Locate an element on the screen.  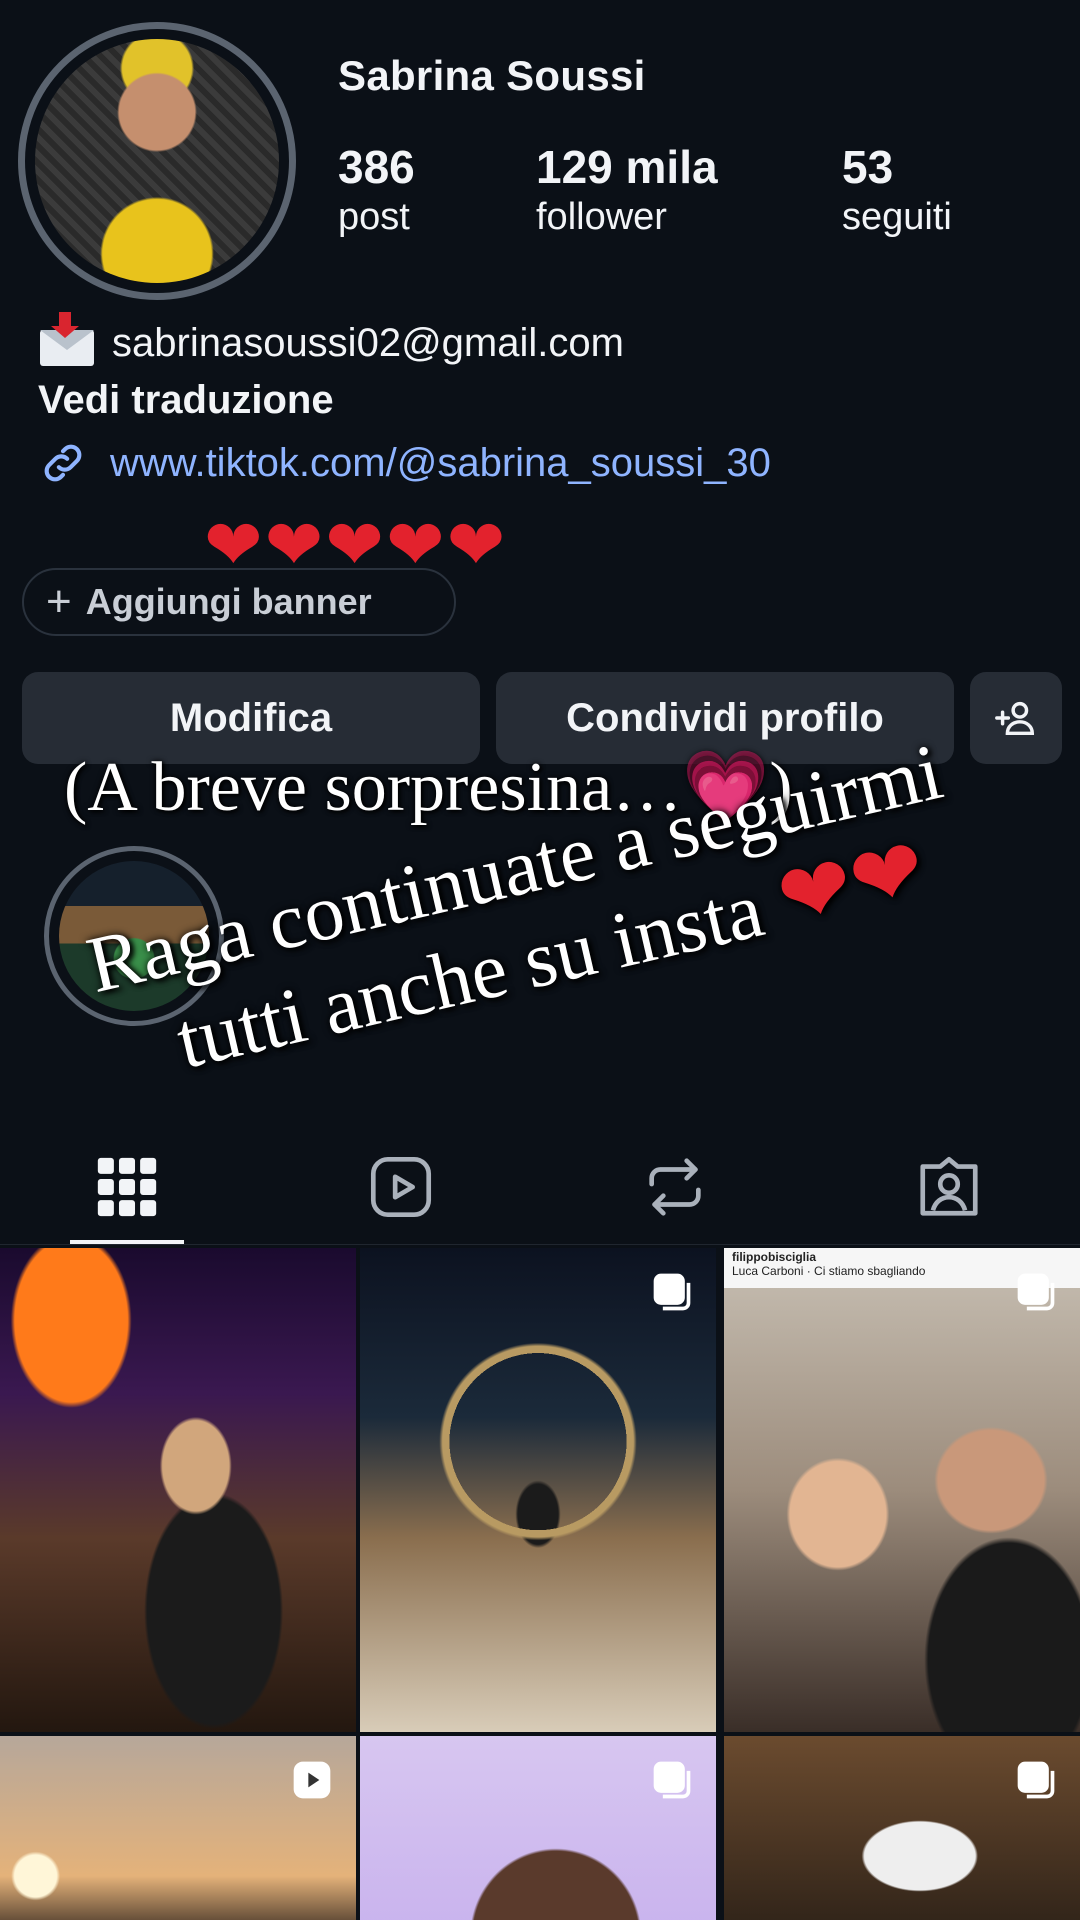
tagged-icon is located at coordinates (949, 1187).